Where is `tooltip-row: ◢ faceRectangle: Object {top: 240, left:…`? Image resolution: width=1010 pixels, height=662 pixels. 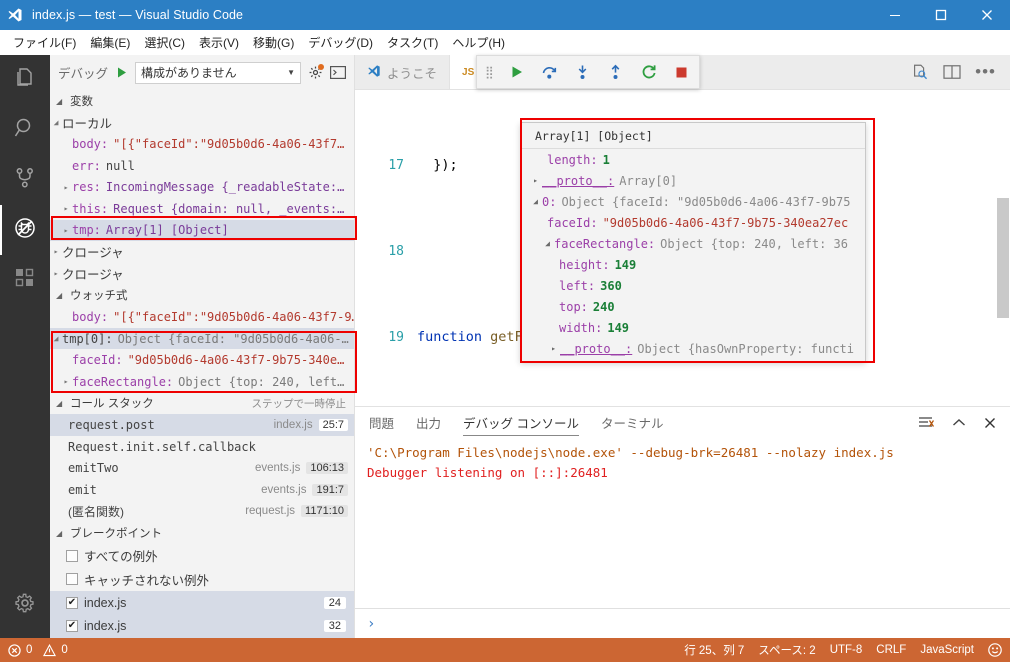
tooltip-row: ◢ faceRectangle: Object {top: 240, left:… is located at coordinates (693, 243).